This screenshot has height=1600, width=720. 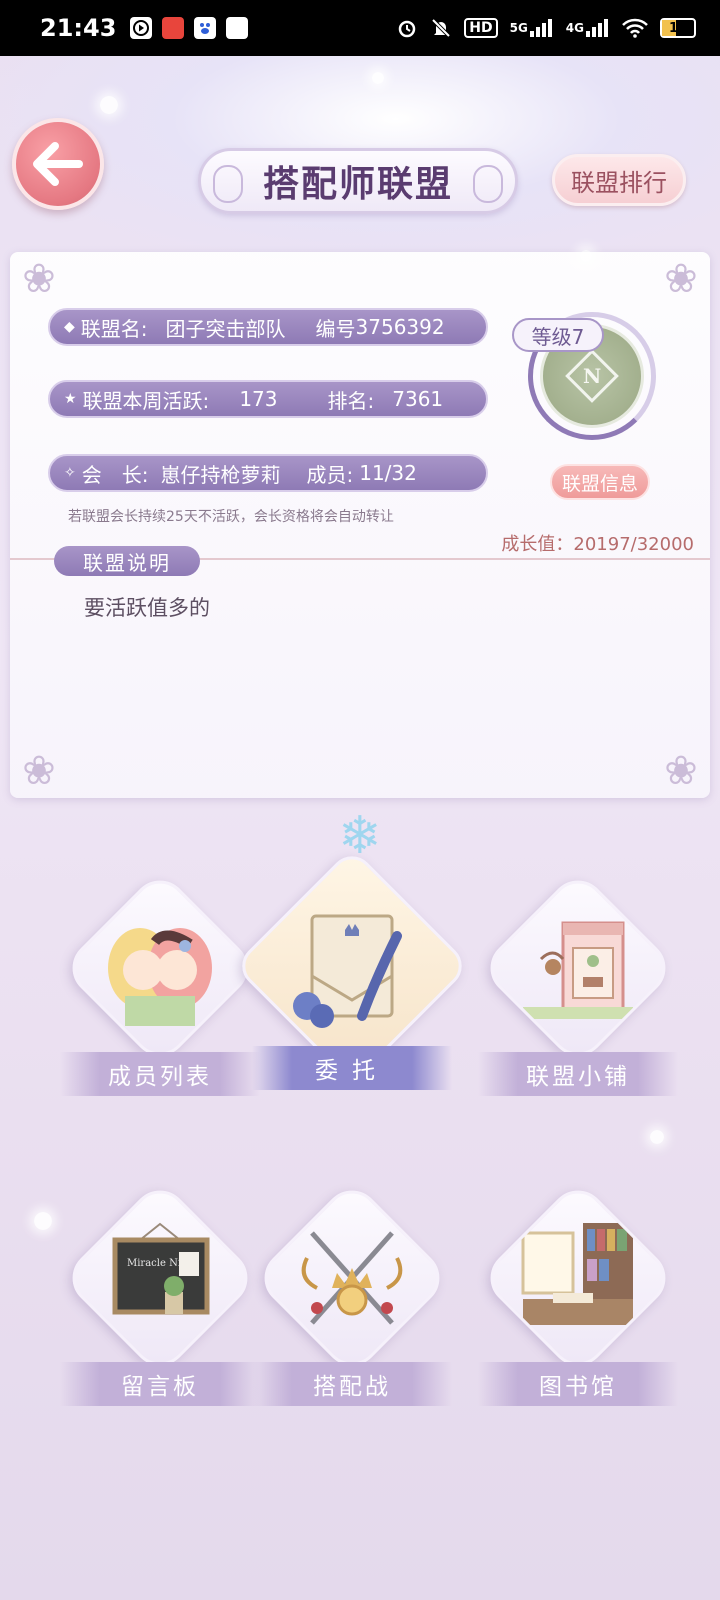 What do you see at coordinates (578, 1074) in the screenshot?
I see `union-shop-label: 联盟小铺` at bounding box center [578, 1074].